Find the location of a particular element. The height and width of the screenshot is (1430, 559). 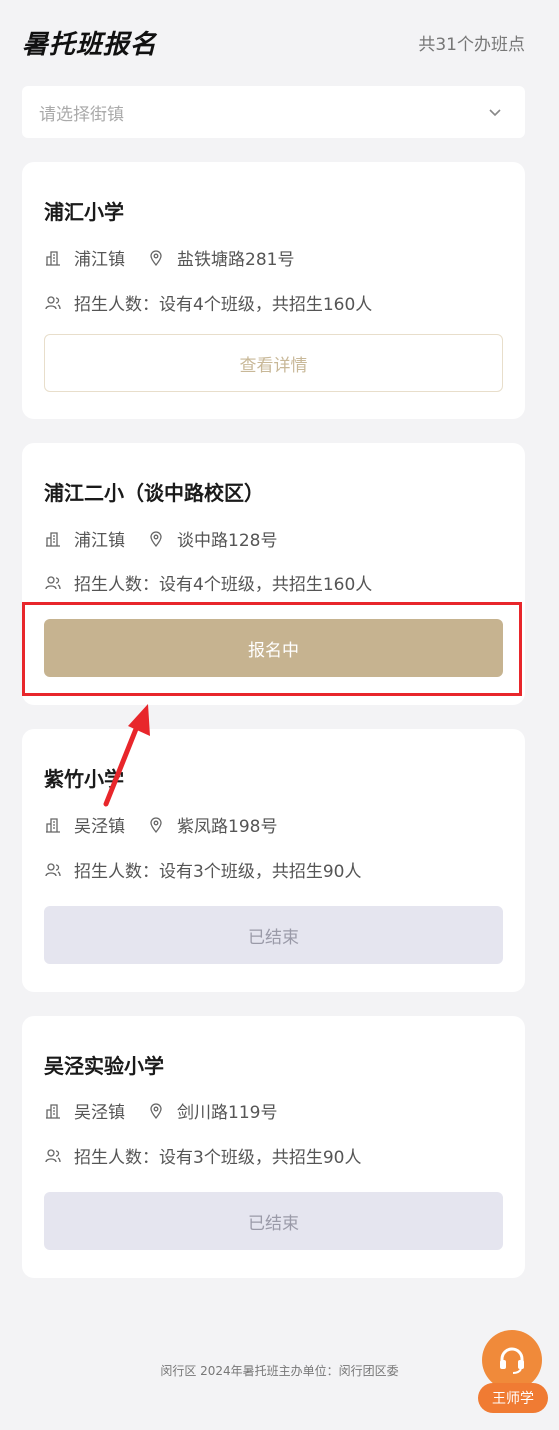

site-count: 共31个办班点 is located at coordinates (471, 44).